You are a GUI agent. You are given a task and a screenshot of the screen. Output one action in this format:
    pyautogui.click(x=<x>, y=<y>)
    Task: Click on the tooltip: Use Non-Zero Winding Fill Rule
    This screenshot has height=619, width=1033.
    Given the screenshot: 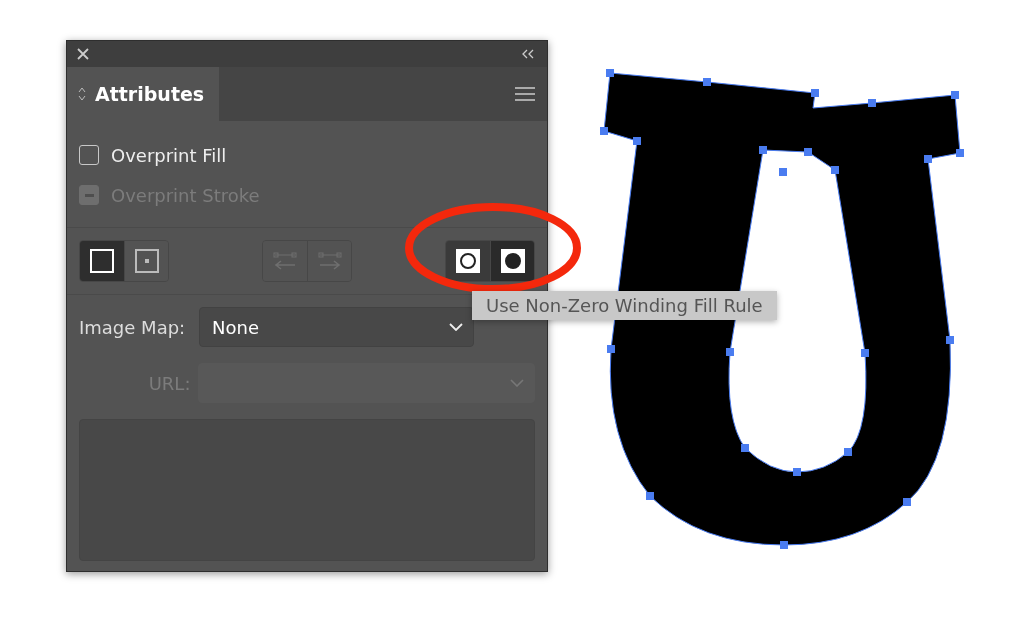 What is the action you would take?
    pyautogui.click(x=624, y=305)
    